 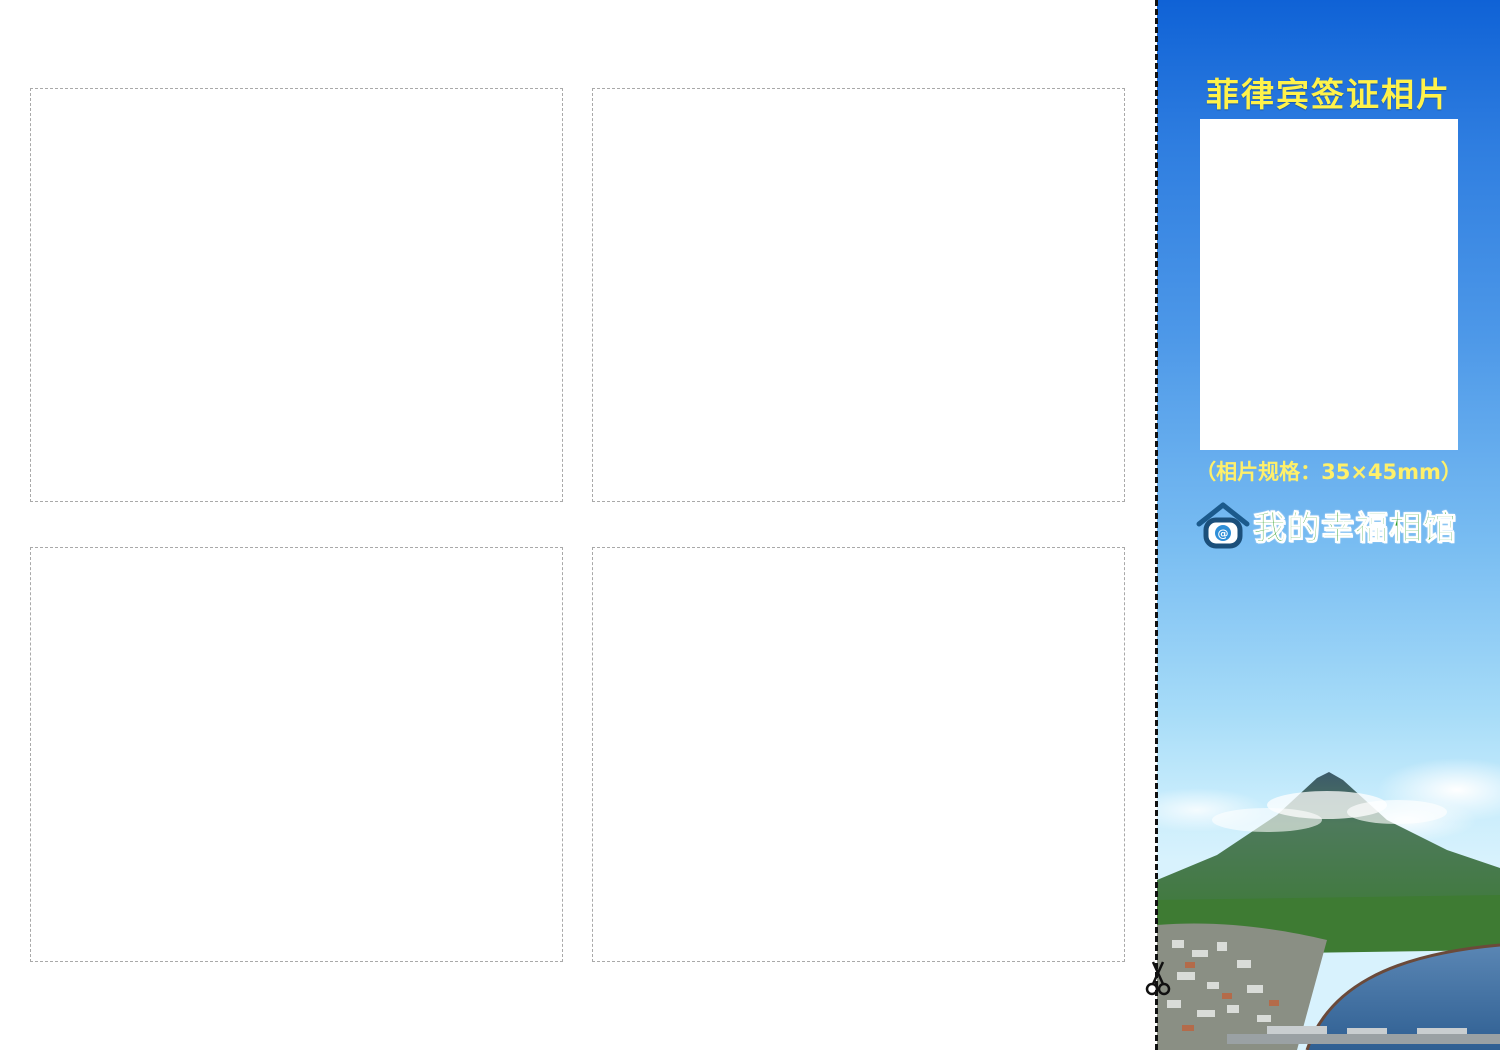 I want to click on brand-logo: @ 我的幸福相馆, so click(x=1326, y=525).